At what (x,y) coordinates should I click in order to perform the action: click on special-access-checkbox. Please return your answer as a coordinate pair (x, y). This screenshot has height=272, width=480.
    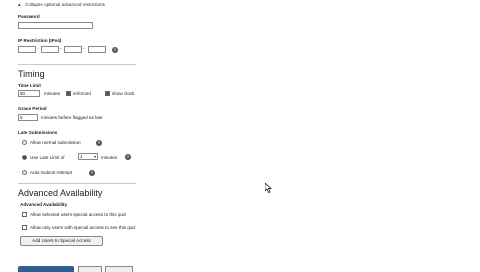
    Looking at the image, I should click on (24, 214).